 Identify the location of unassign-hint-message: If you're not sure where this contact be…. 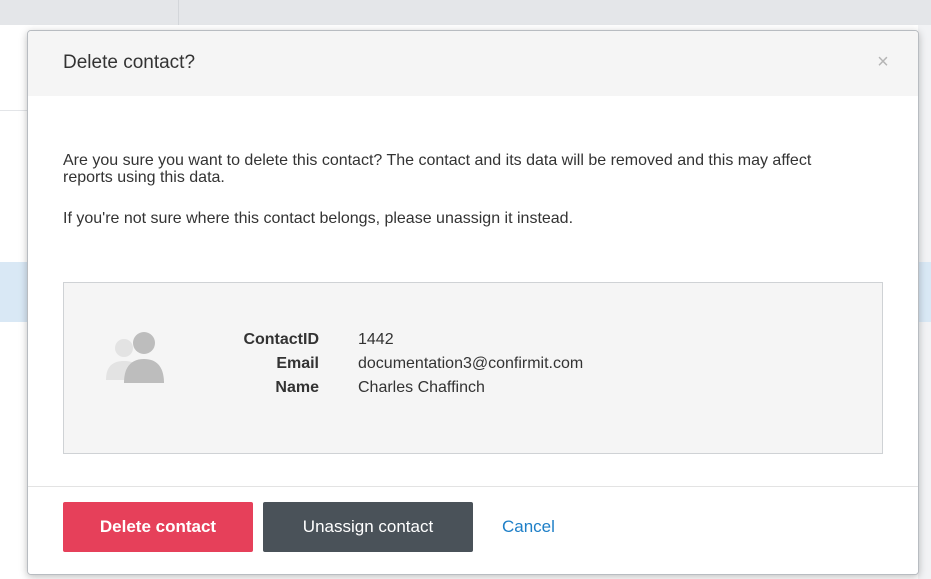
(318, 218).